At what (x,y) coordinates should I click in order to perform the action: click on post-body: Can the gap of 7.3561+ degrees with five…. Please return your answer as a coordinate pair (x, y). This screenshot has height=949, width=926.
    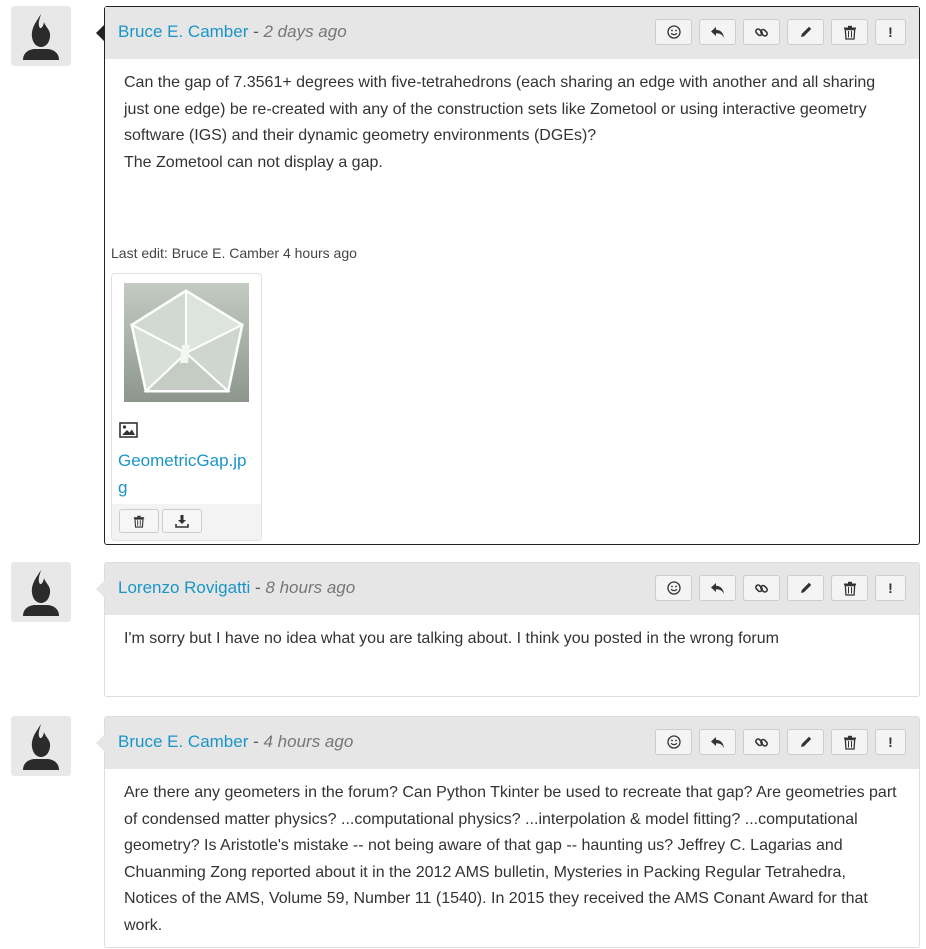
    Looking at the image, I should click on (512, 122).